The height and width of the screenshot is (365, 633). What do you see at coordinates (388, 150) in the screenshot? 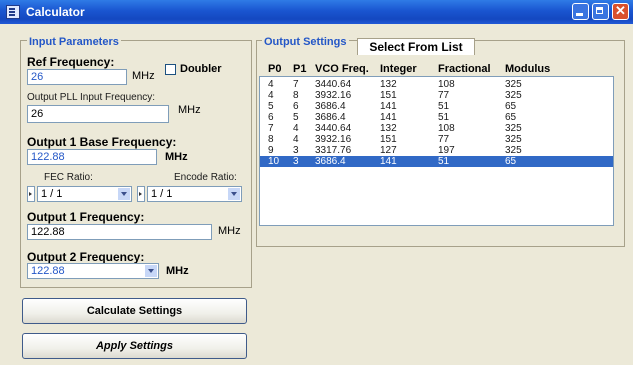
I see `cell-integer: 127` at bounding box center [388, 150].